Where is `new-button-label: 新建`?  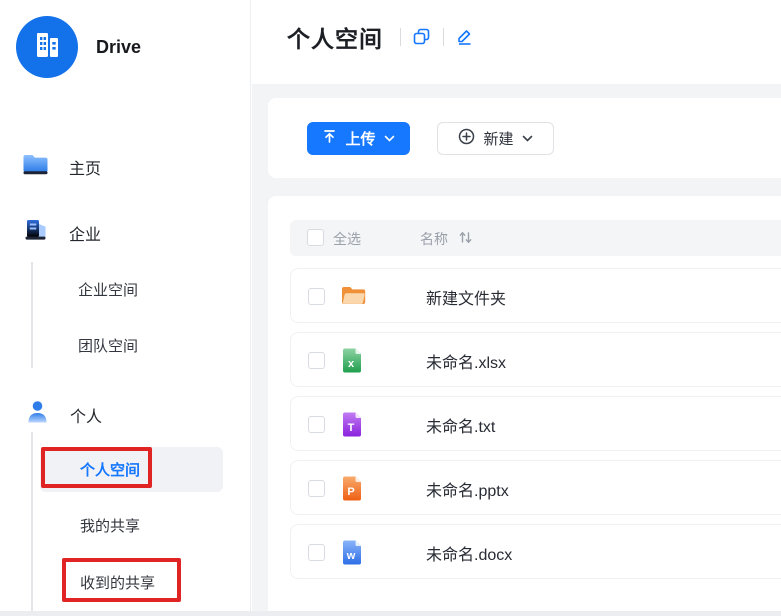
new-button-label: 新建 is located at coordinates (498, 139).